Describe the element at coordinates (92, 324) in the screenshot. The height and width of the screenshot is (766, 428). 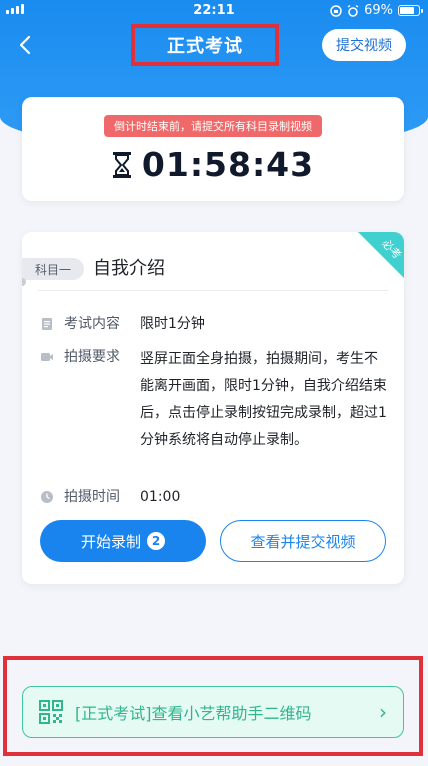
I see `exam-content-label: 考试内容` at that location.